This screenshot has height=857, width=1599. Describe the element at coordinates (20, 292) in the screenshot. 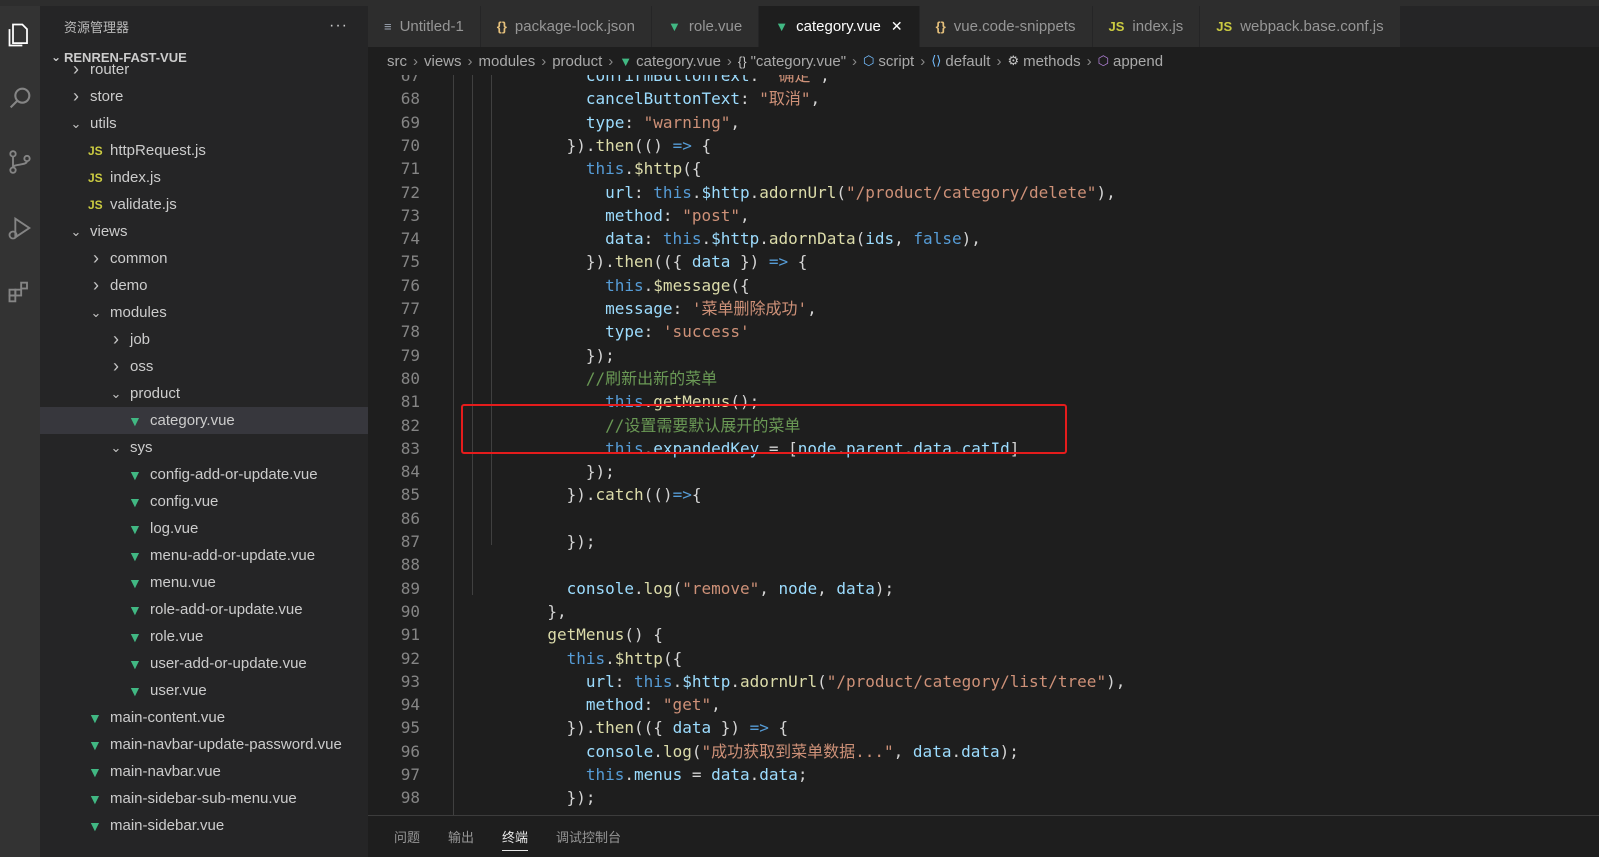

I see `extensions-icon` at that location.